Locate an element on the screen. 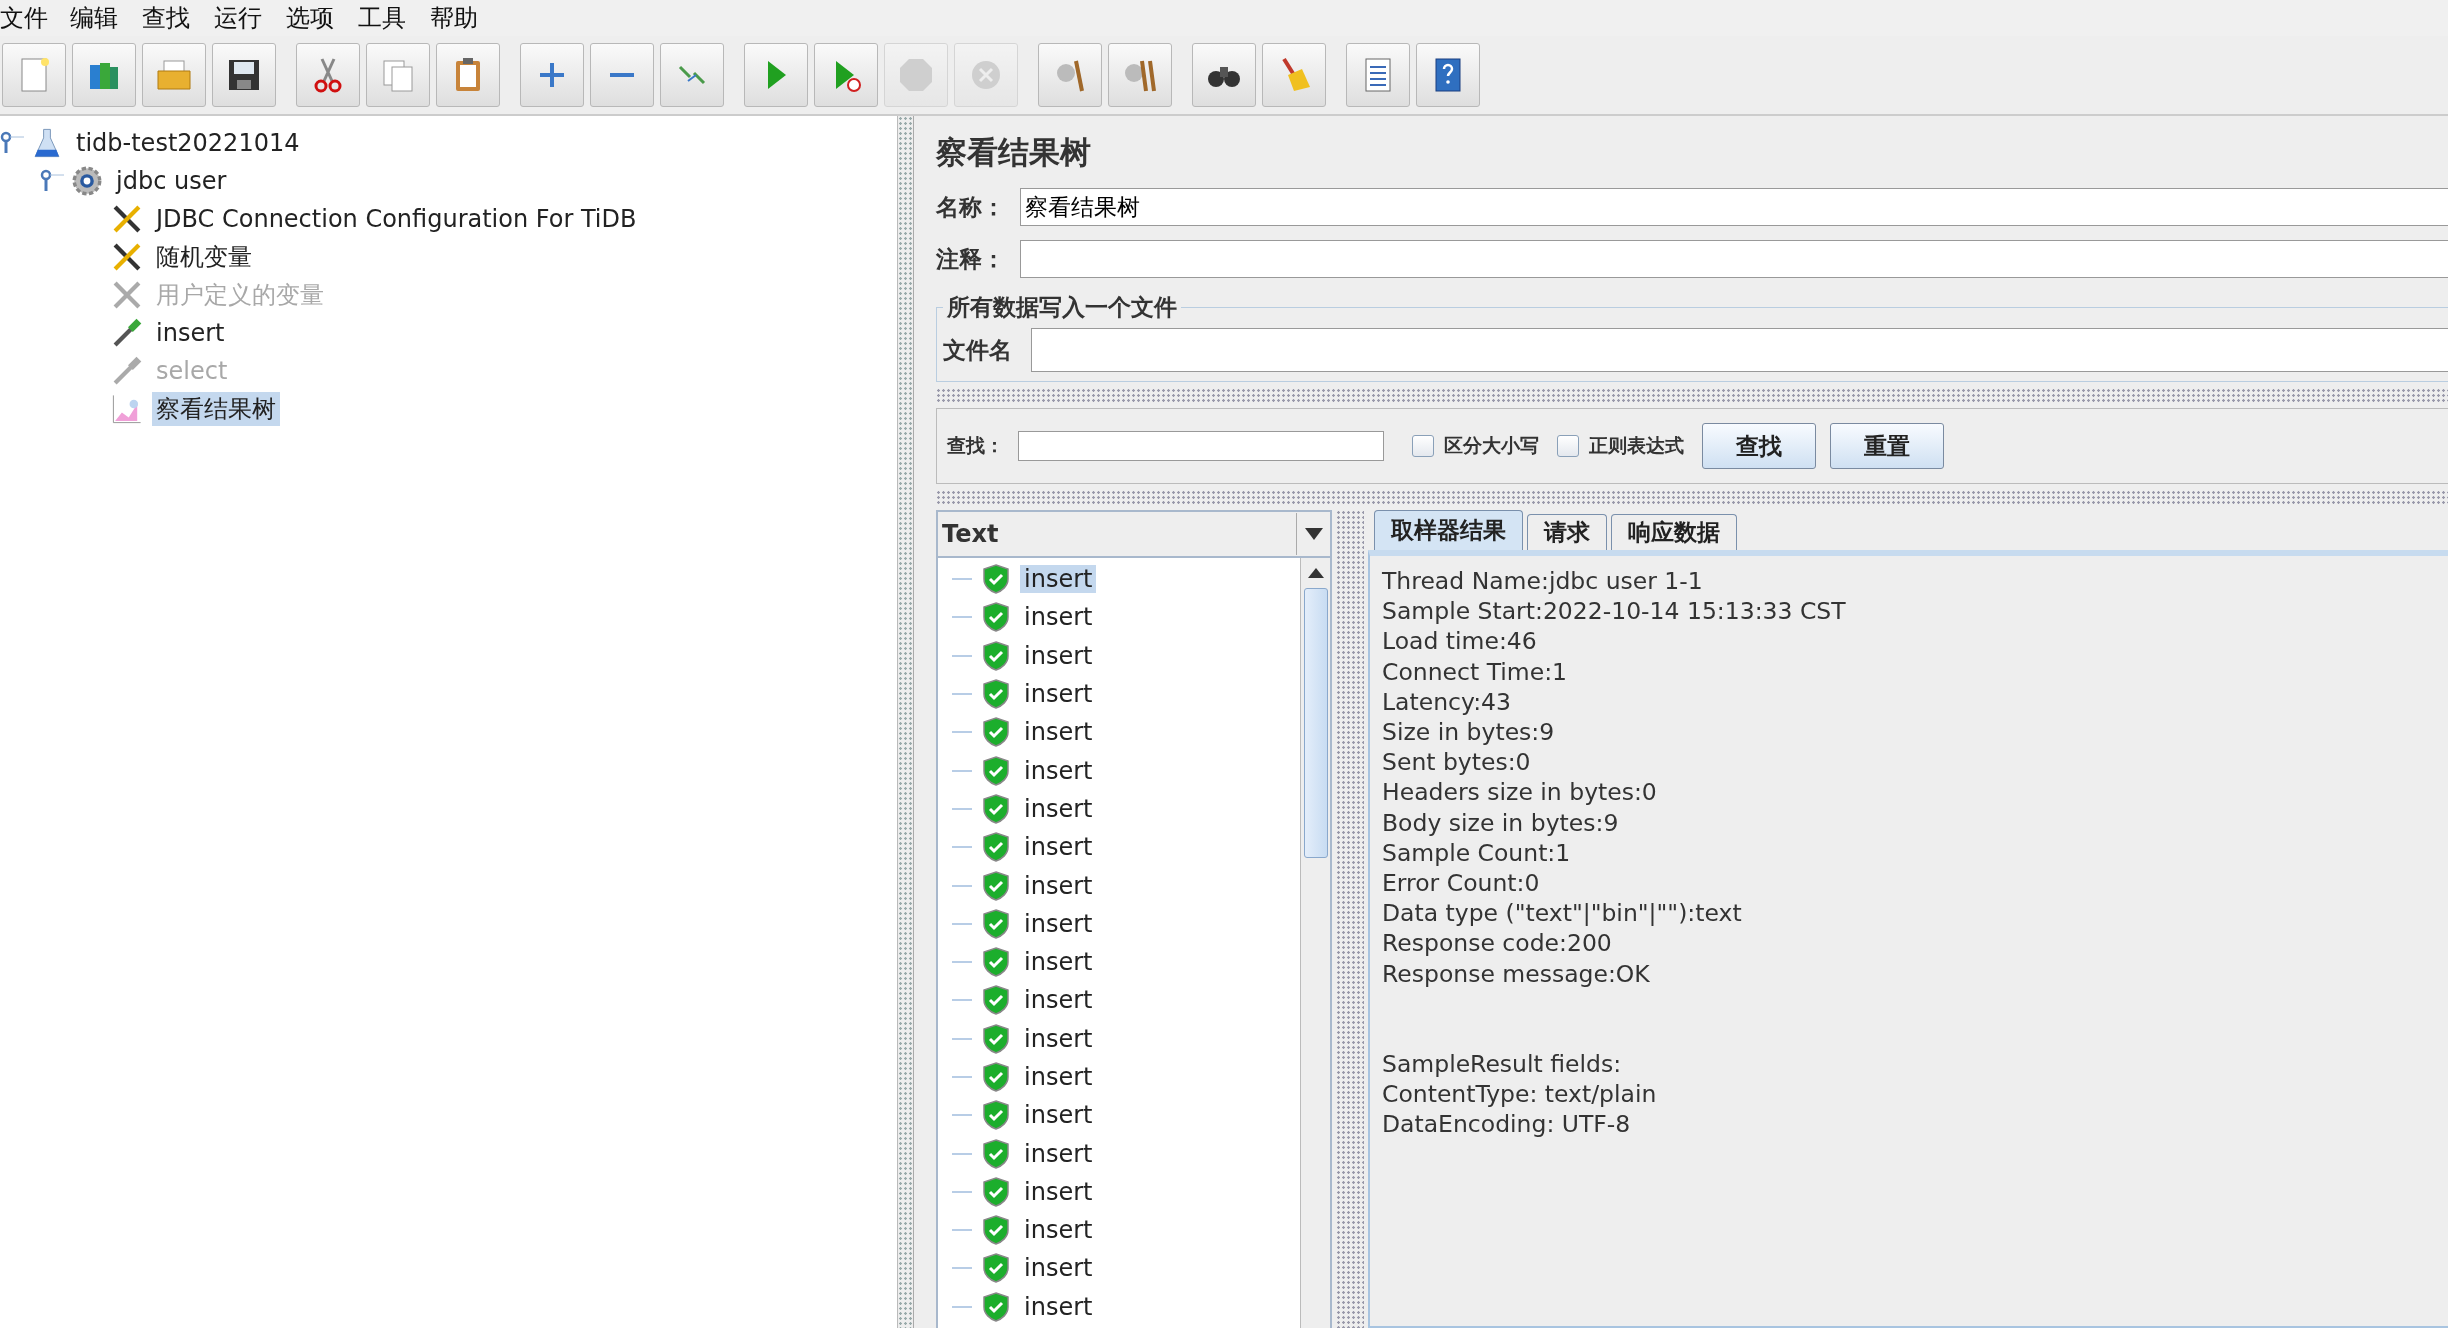  result-detail-line: Latency:43 is located at coordinates (1447, 701).